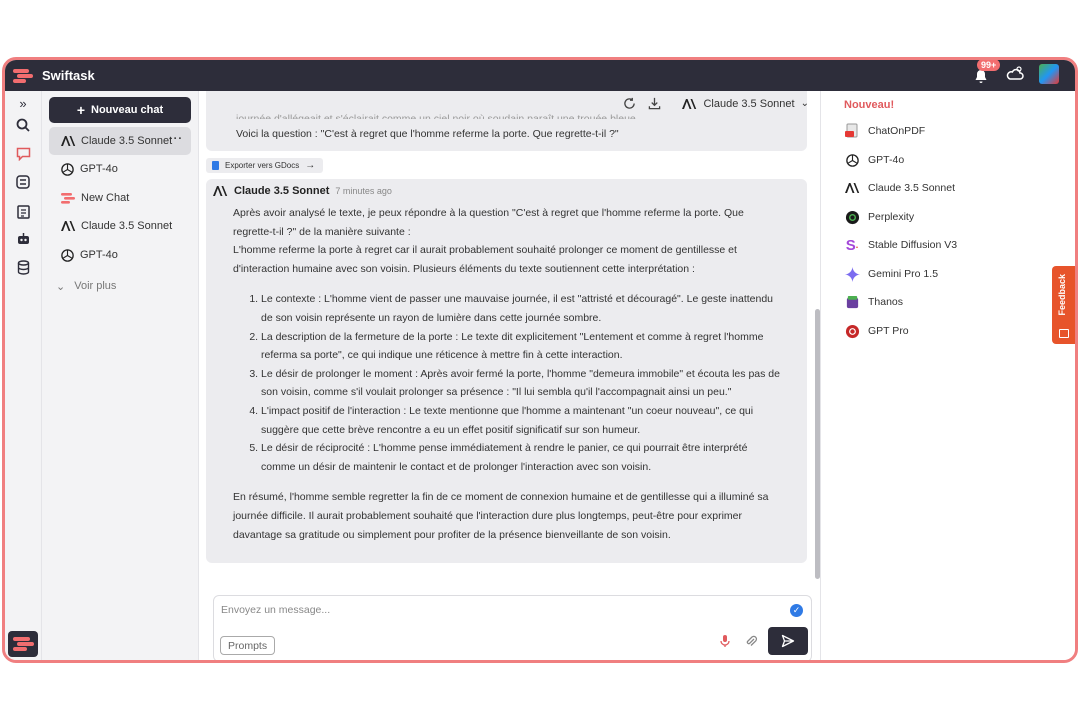 This screenshot has height=720, width=1080. What do you see at coordinates (654, 103) in the screenshot?
I see `download-icon` at bounding box center [654, 103].